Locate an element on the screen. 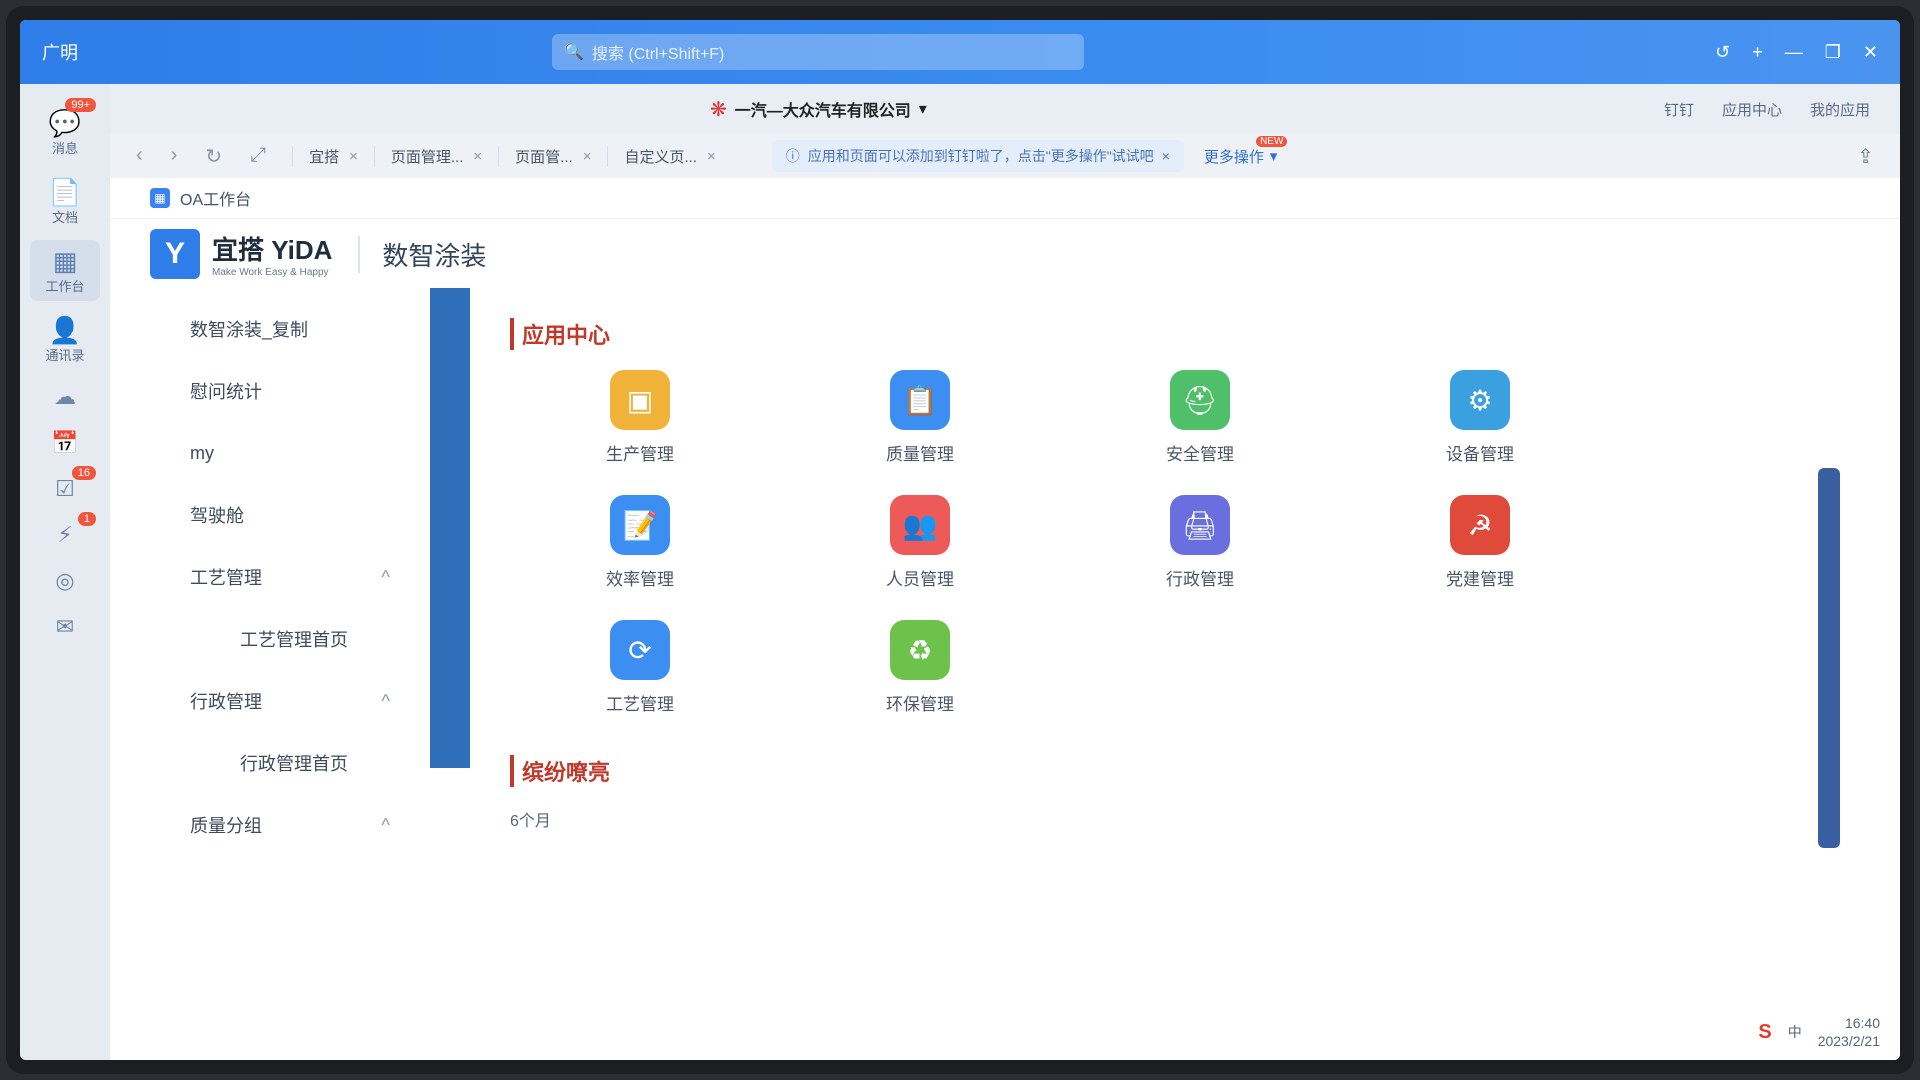 The image size is (1920, 1080). nav-subitem: 行政管理首页 is located at coordinates (270, 763).